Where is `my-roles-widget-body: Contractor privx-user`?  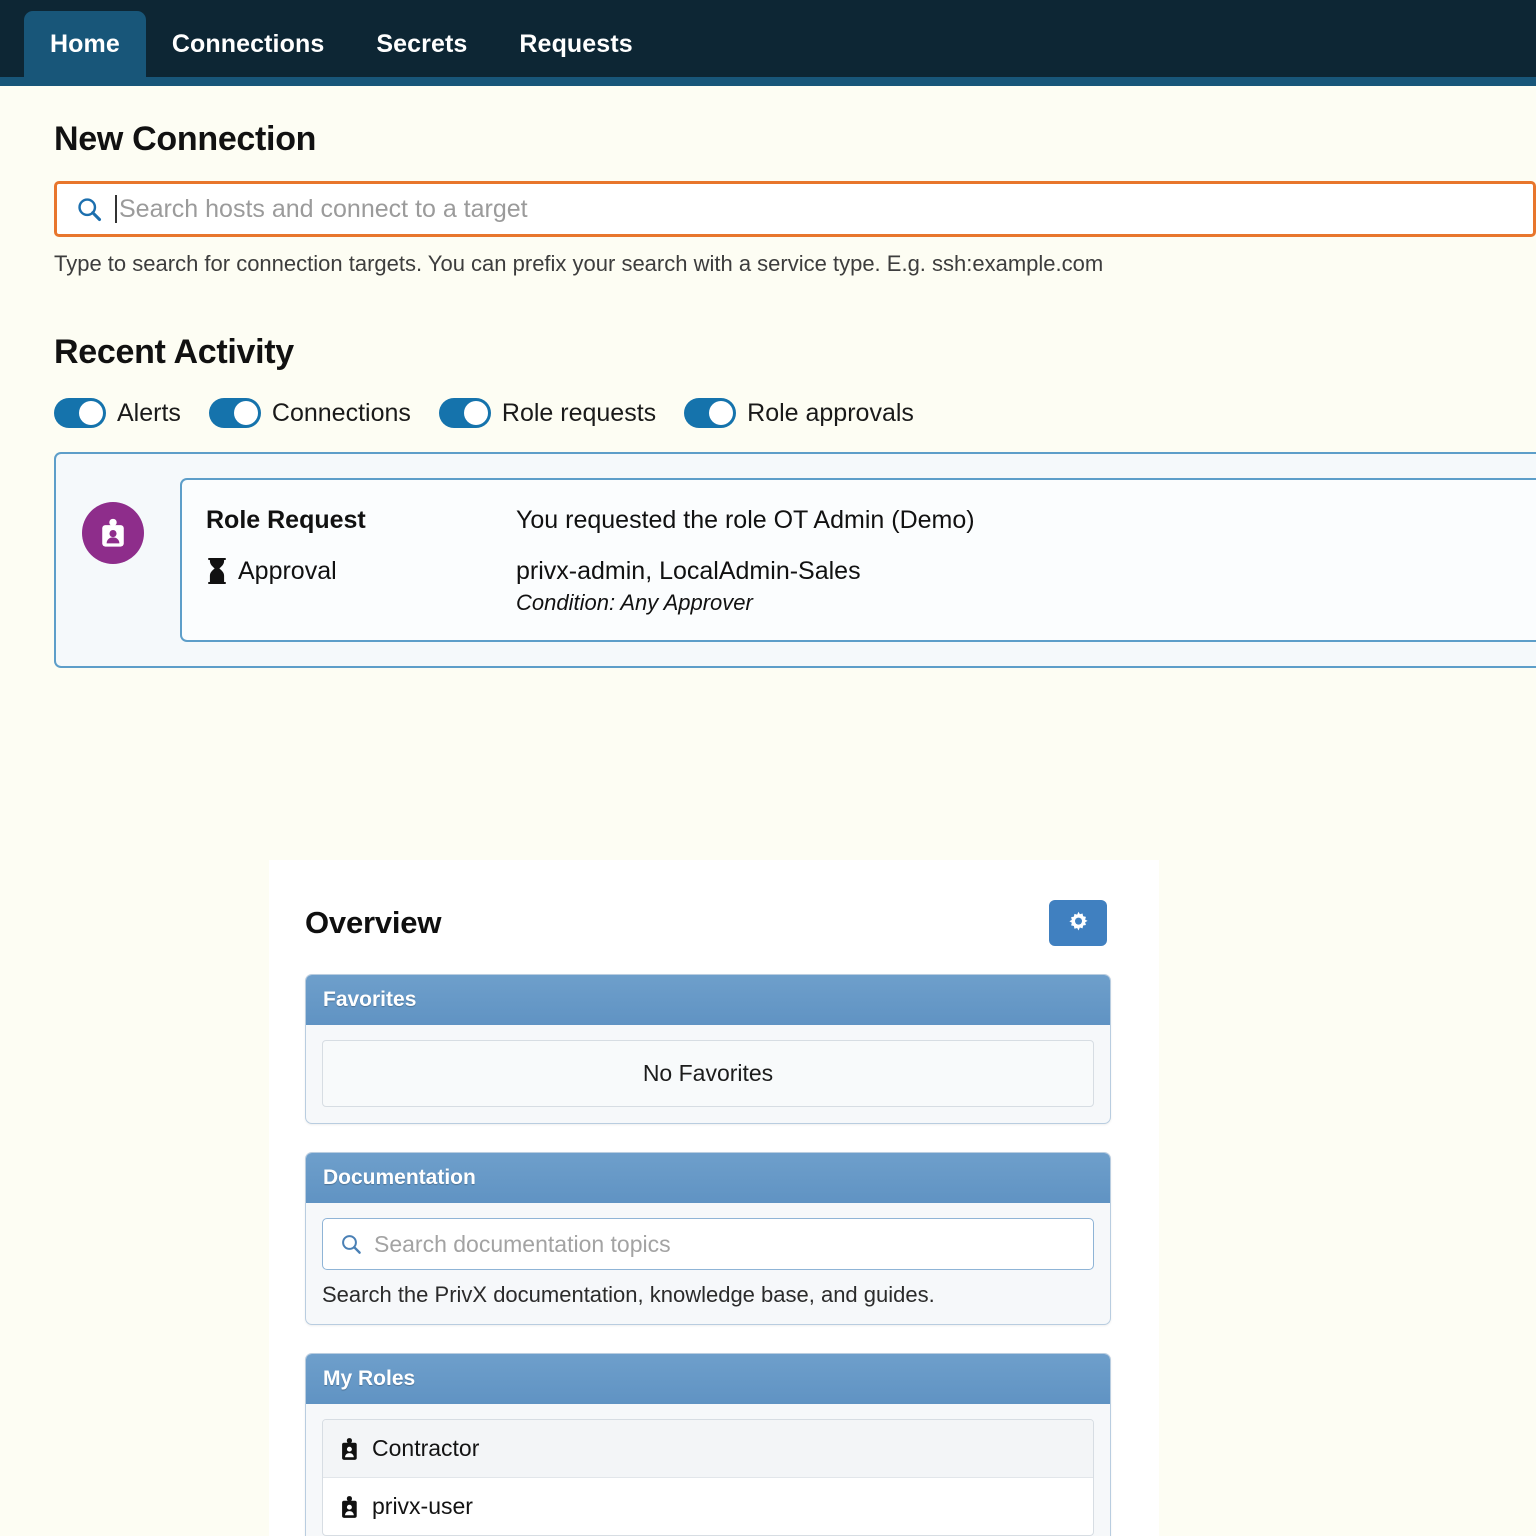
my-roles-widget-body: Contractor privx-user is located at coordinates (708, 1470).